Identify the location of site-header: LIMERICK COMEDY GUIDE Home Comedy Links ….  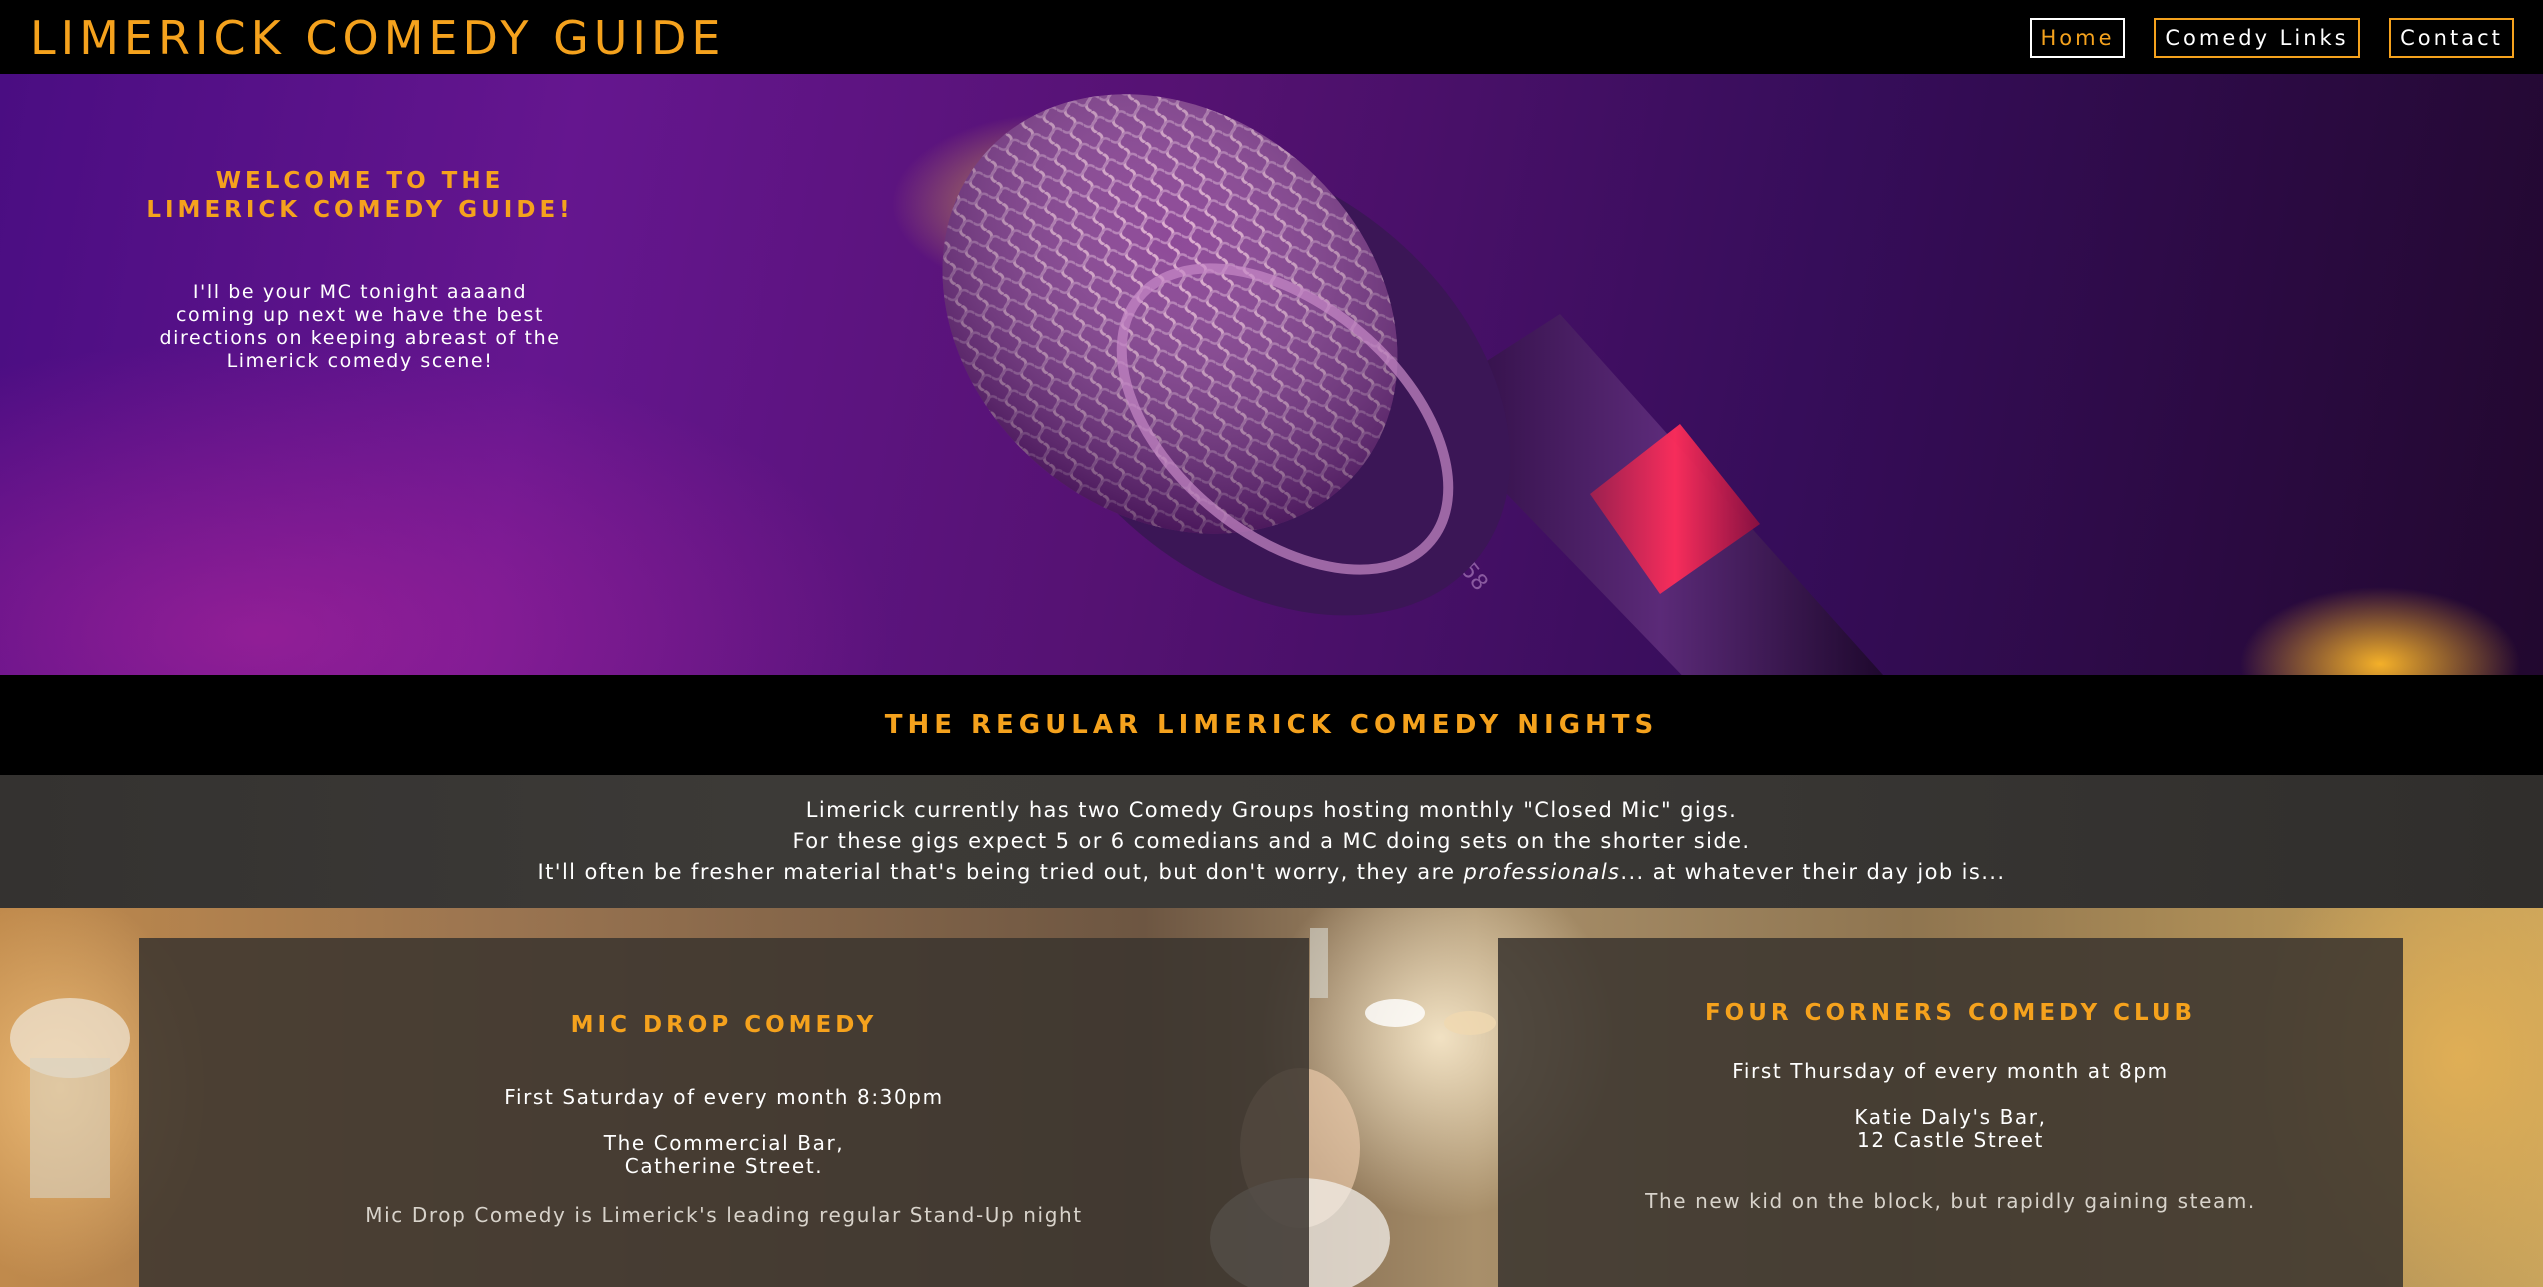
(1271, 37).